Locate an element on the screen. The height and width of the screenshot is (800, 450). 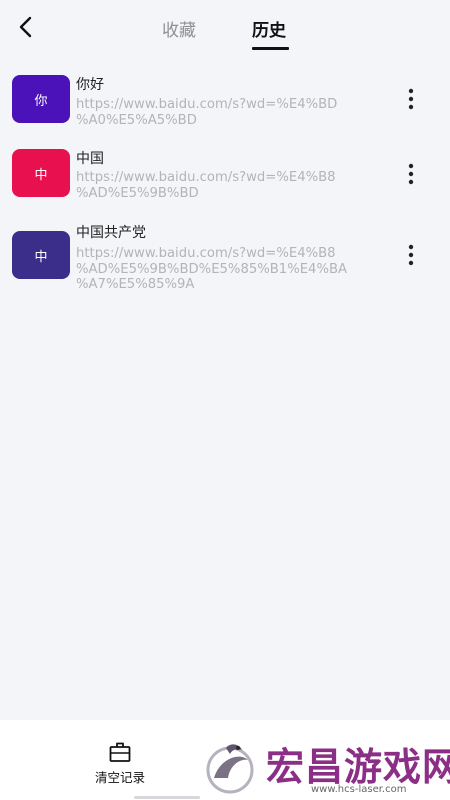
home-indicator is located at coordinates (167, 797).